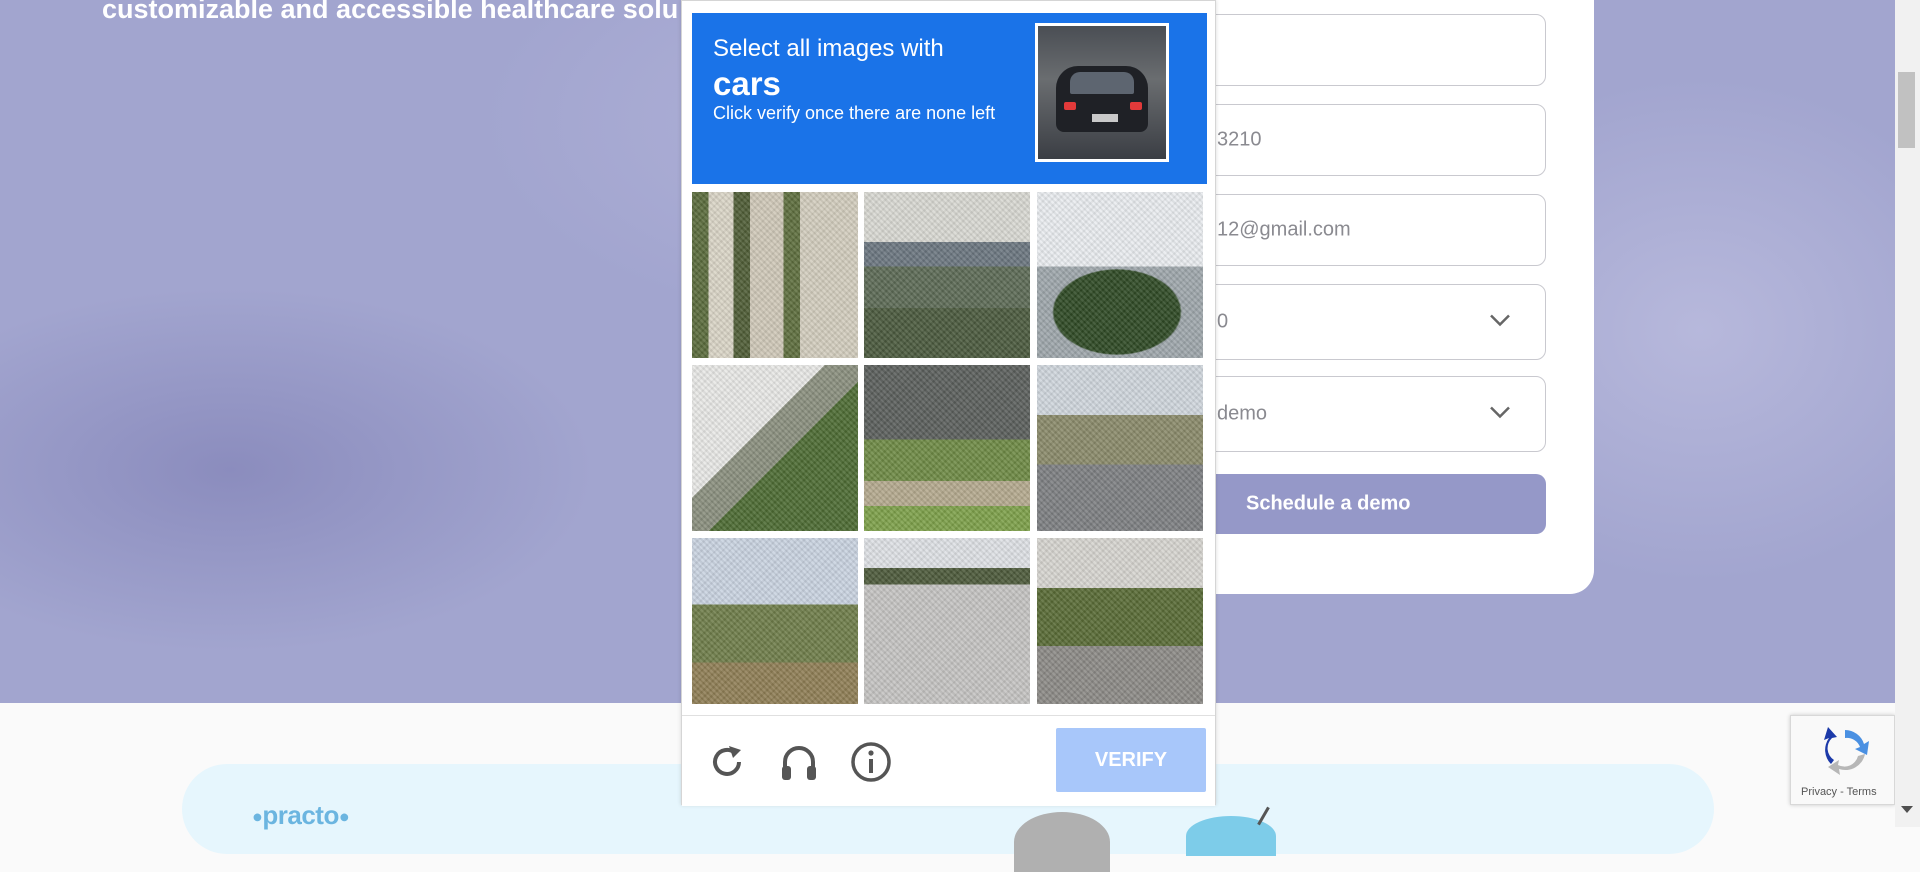 This screenshot has width=1920, height=872. Describe the element at coordinates (799, 762) in the screenshot. I see `headphones-icon` at that location.